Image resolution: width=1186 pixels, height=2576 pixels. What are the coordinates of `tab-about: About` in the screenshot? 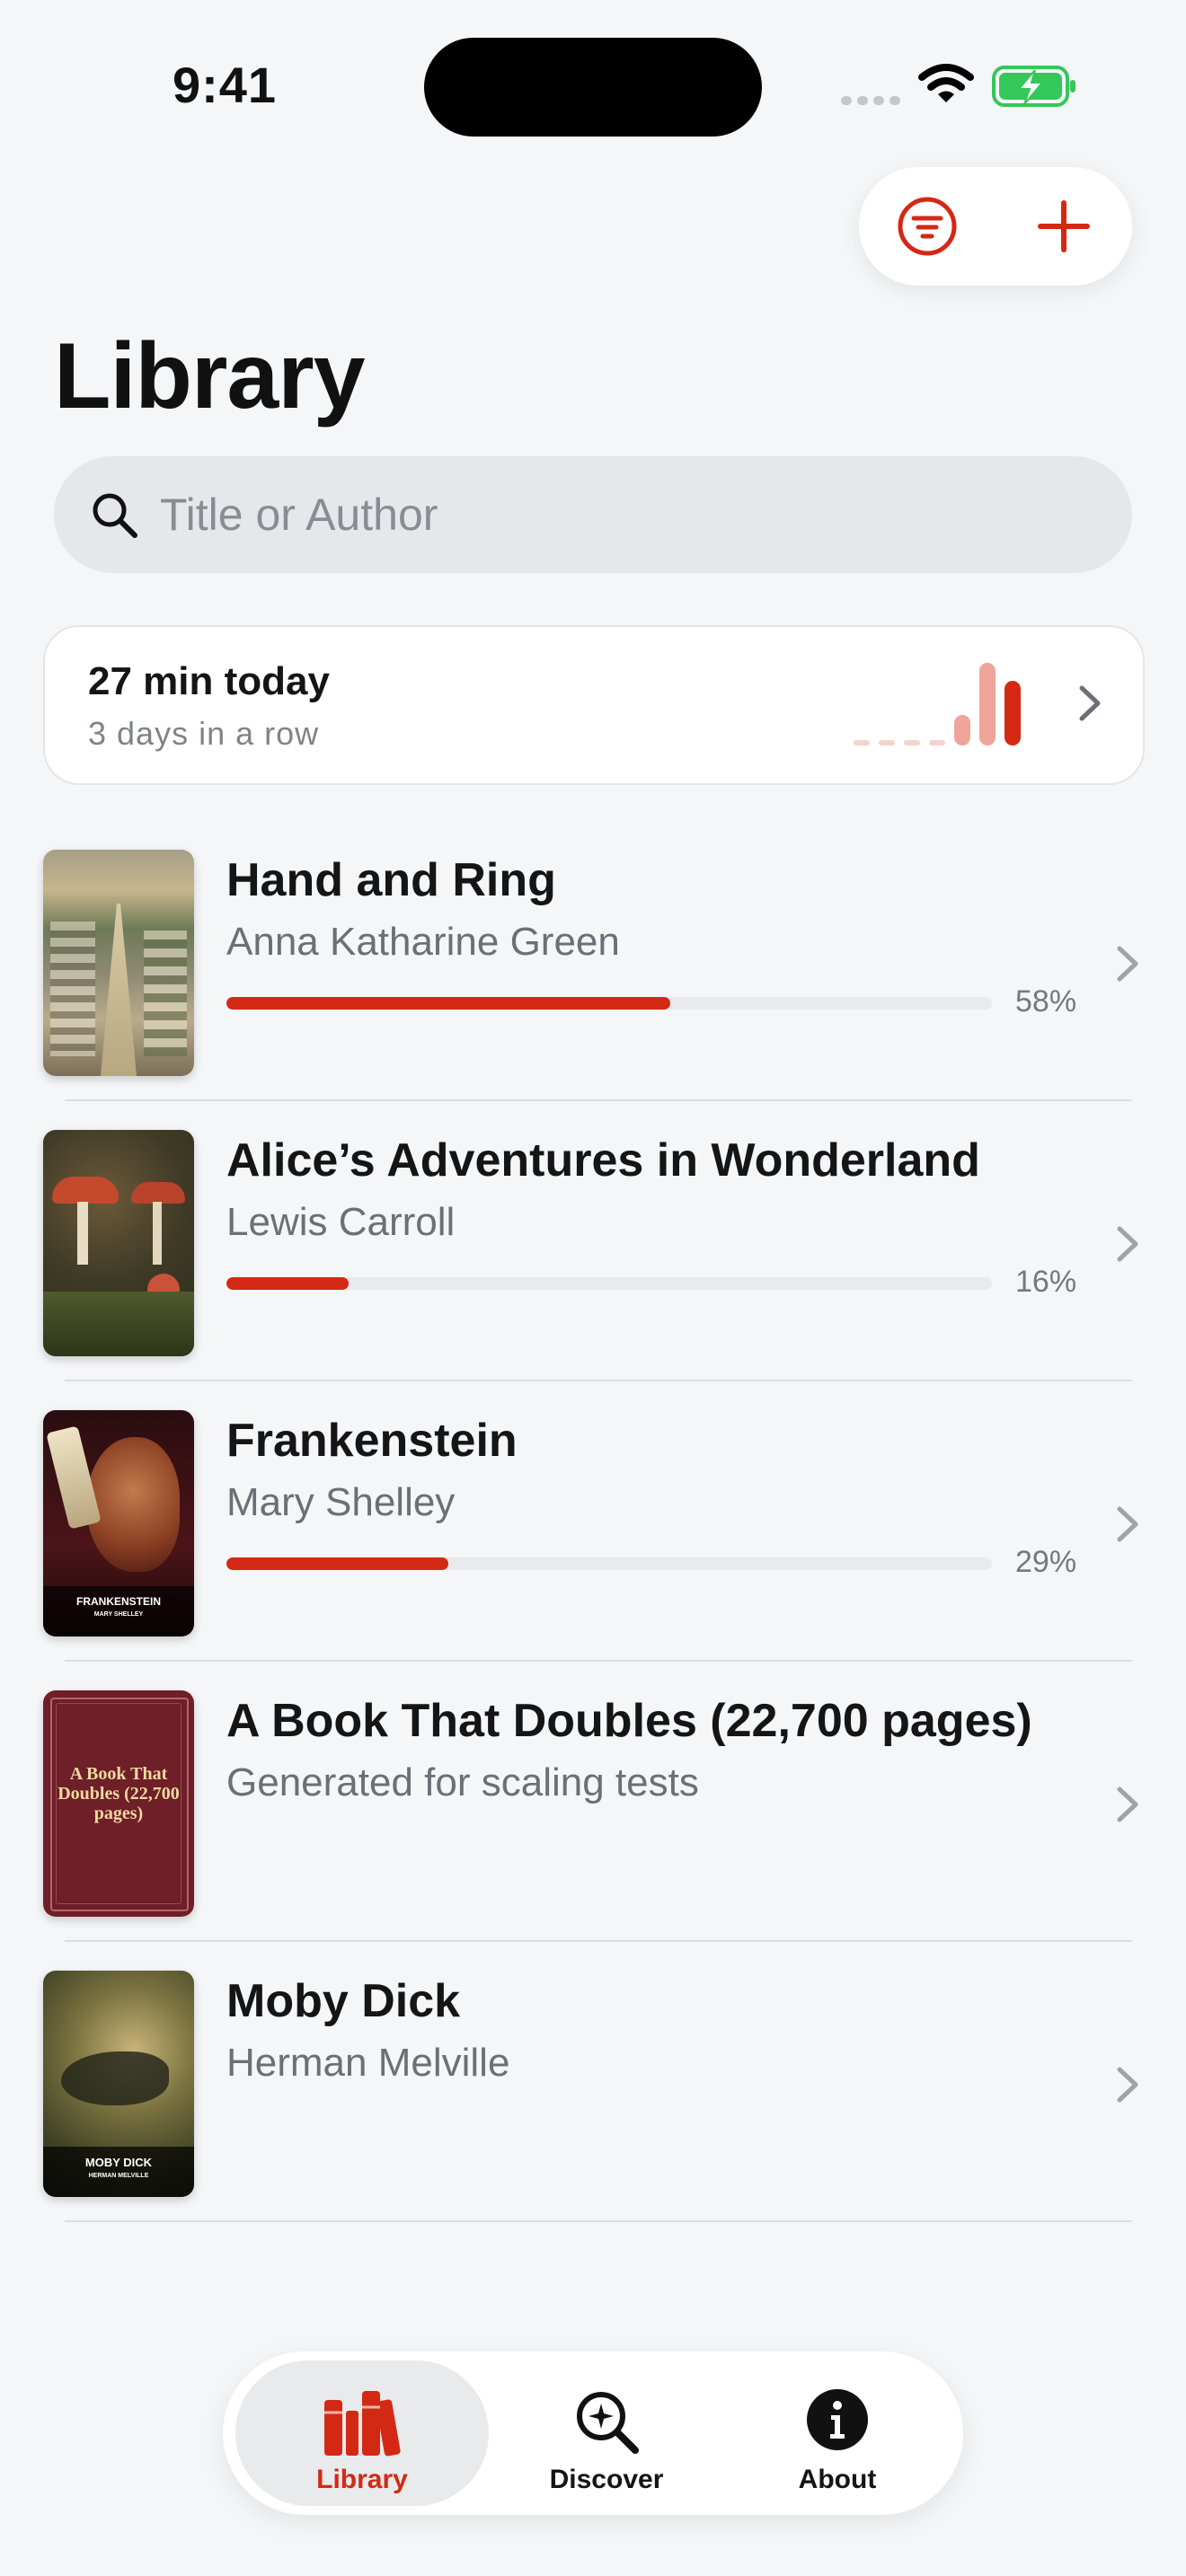 It's located at (837, 2433).